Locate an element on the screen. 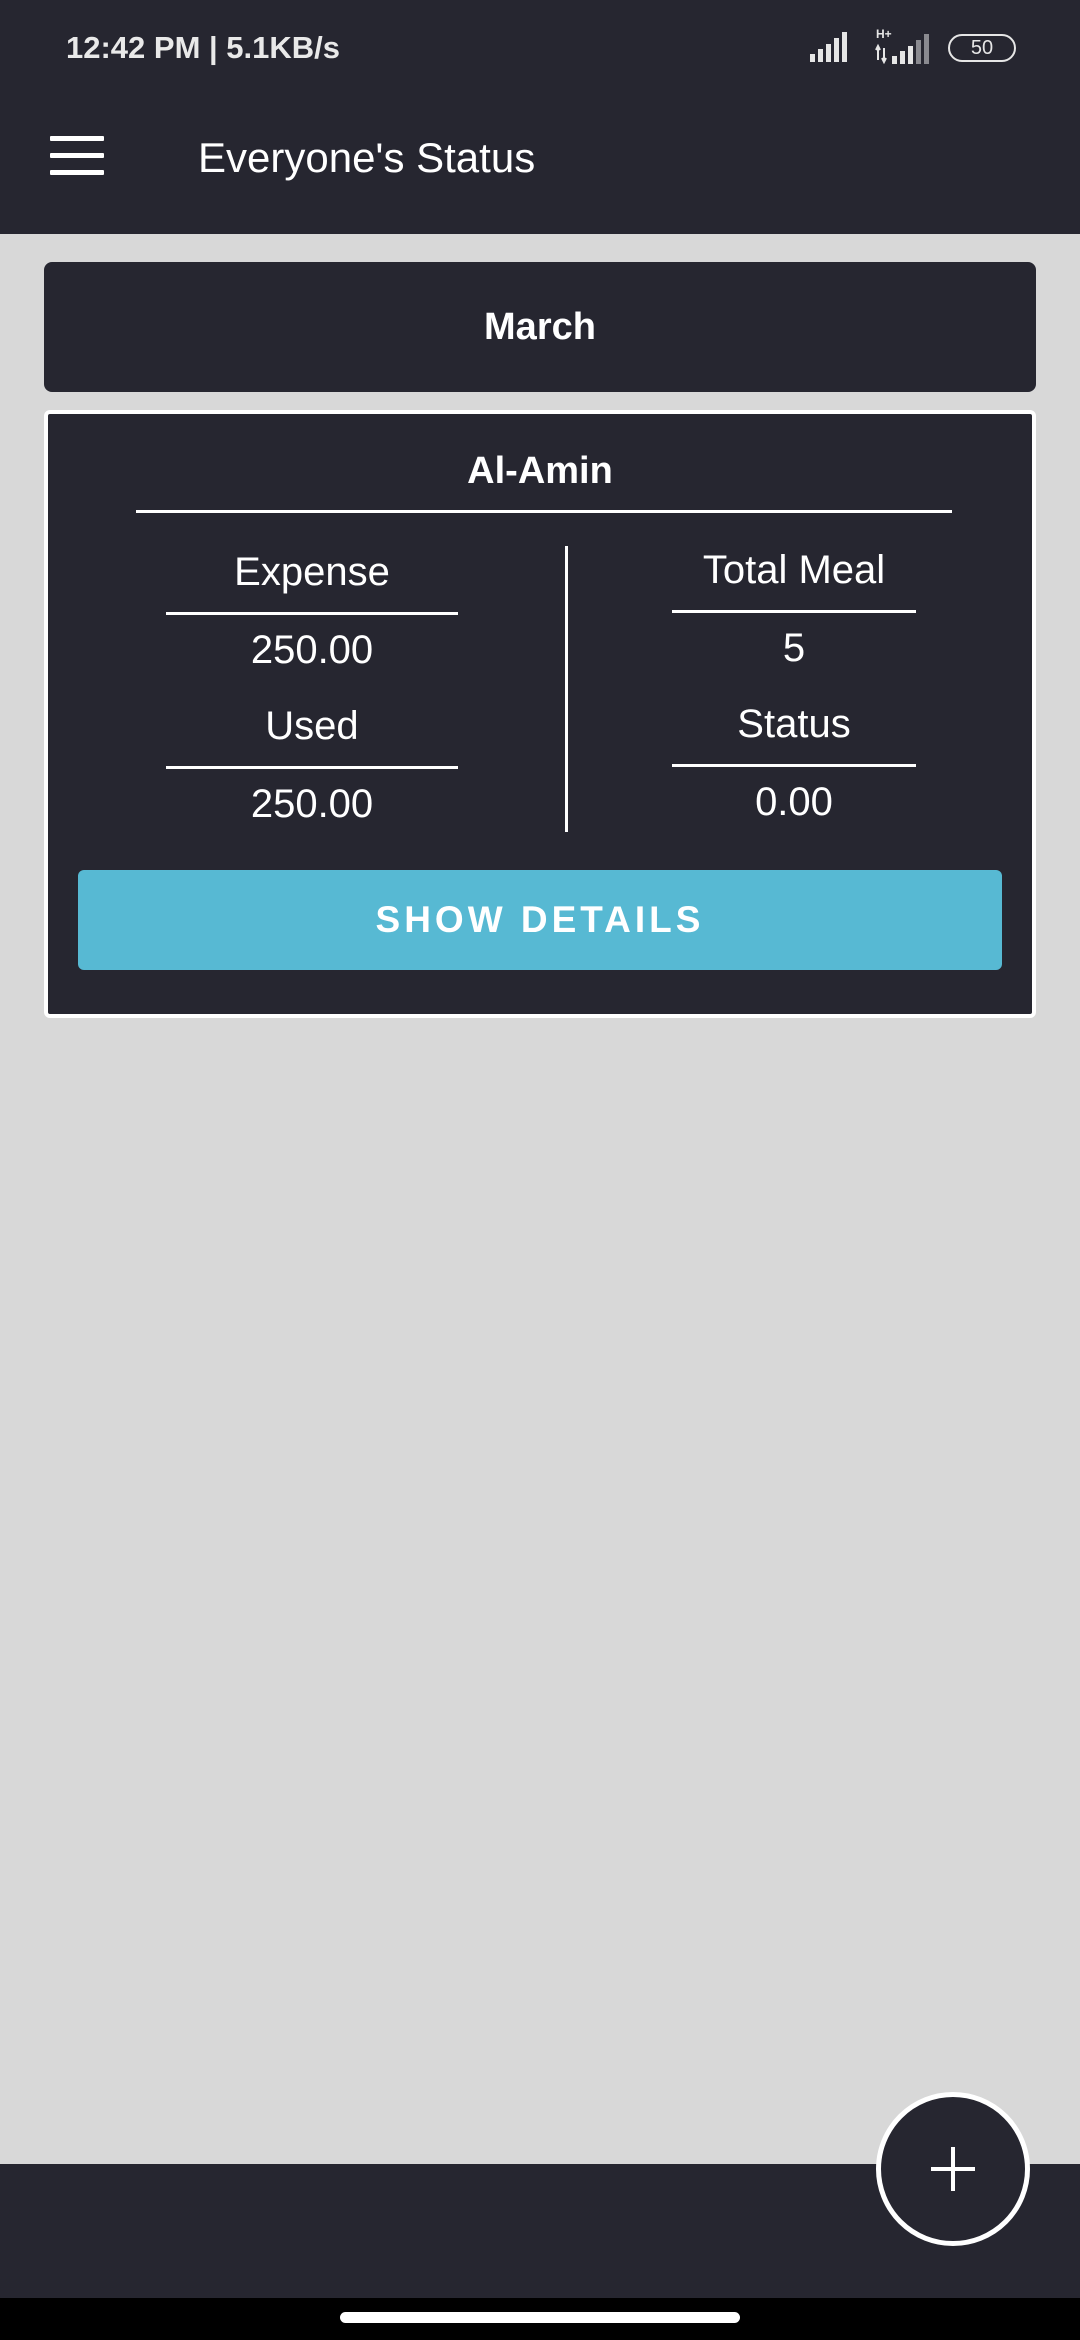 The height and width of the screenshot is (2340, 1080). status-icons: H+ 50 is located at coordinates (913, 49).